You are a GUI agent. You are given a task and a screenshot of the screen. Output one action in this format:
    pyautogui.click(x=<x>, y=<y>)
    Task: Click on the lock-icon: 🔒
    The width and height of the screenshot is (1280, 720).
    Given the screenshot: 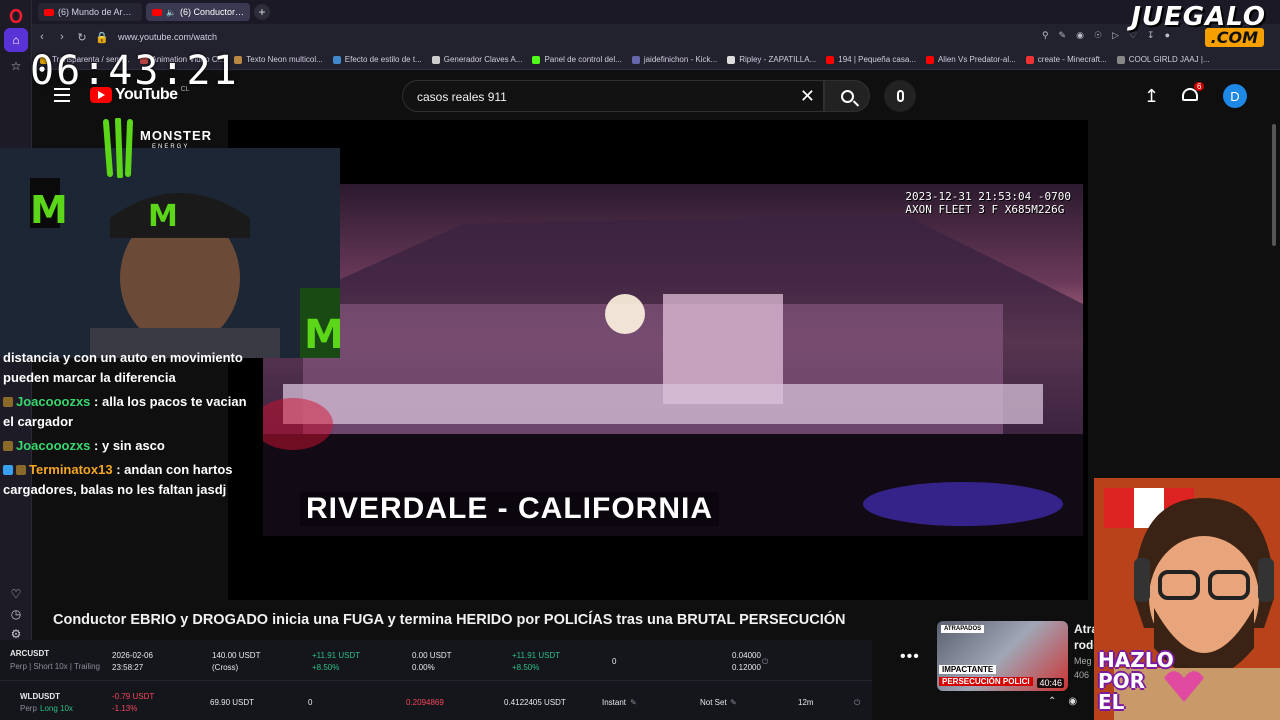 What is the action you would take?
    pyautogui.click(x=102, y=37)
    